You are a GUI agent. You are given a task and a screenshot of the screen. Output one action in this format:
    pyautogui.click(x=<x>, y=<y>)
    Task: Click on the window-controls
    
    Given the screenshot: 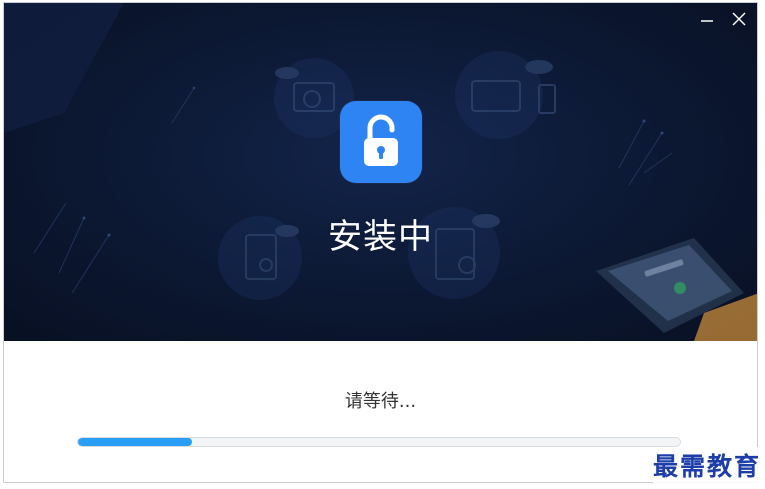 What is the action you would take?
    pyautogui.click(x=723, y=19)
    